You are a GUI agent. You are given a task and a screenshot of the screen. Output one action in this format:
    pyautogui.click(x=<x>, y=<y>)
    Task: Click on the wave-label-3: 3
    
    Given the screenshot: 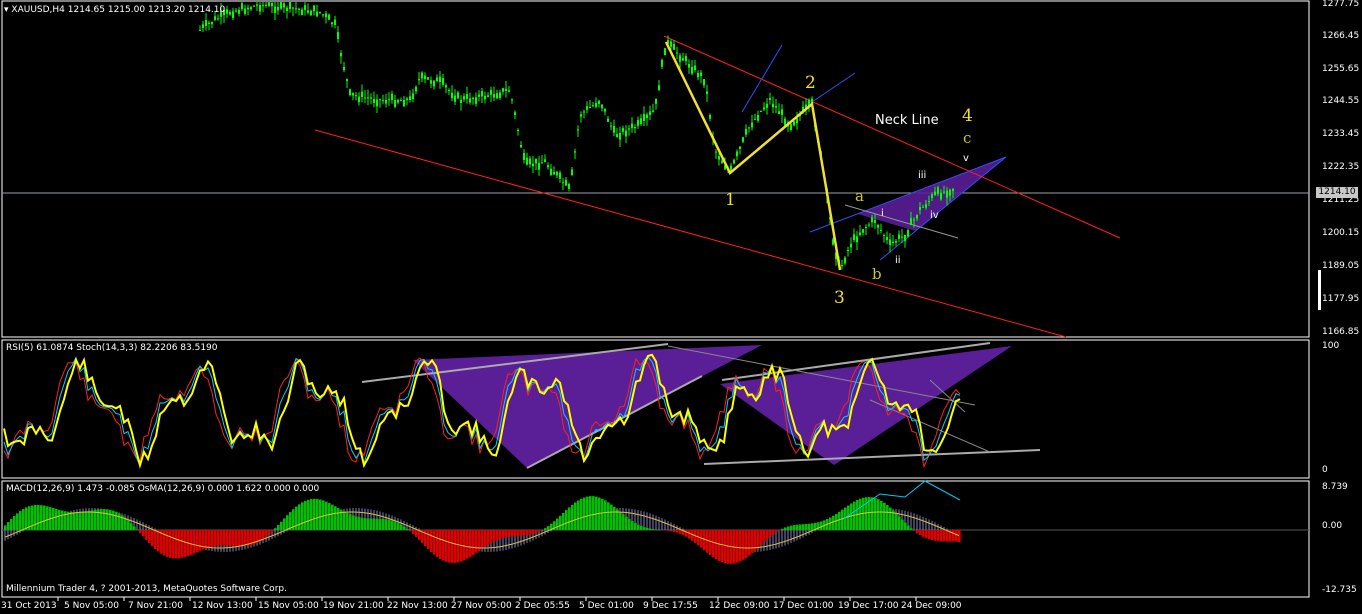 What is the action you would take?
    pyautogui.click(x=839, y=298)
    